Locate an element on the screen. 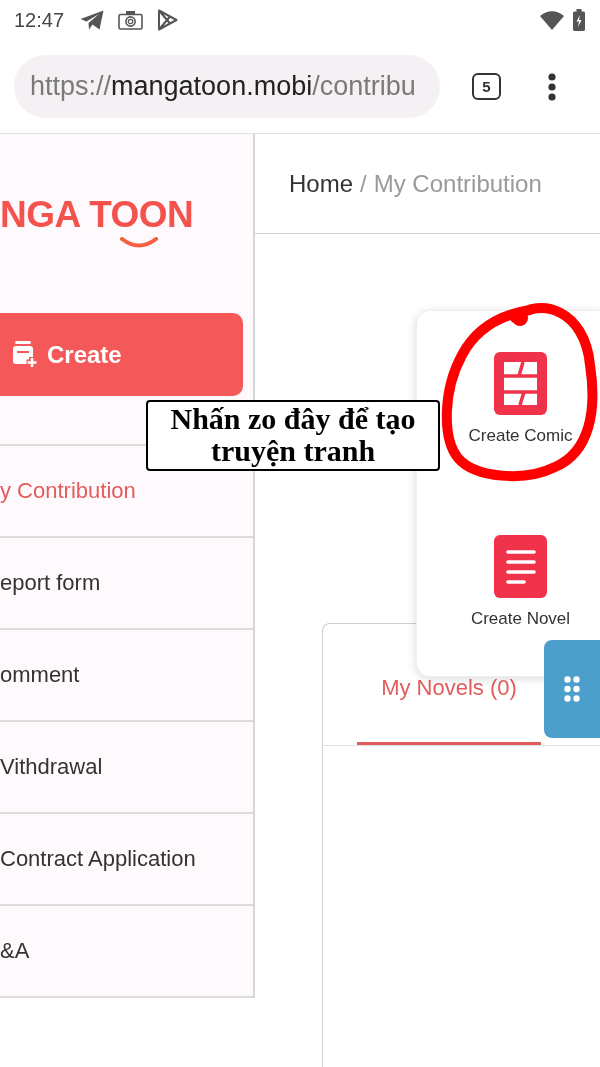 This screenshot has height=1067, width=600. dots-grid-icon is located at coordinates (572, 689).